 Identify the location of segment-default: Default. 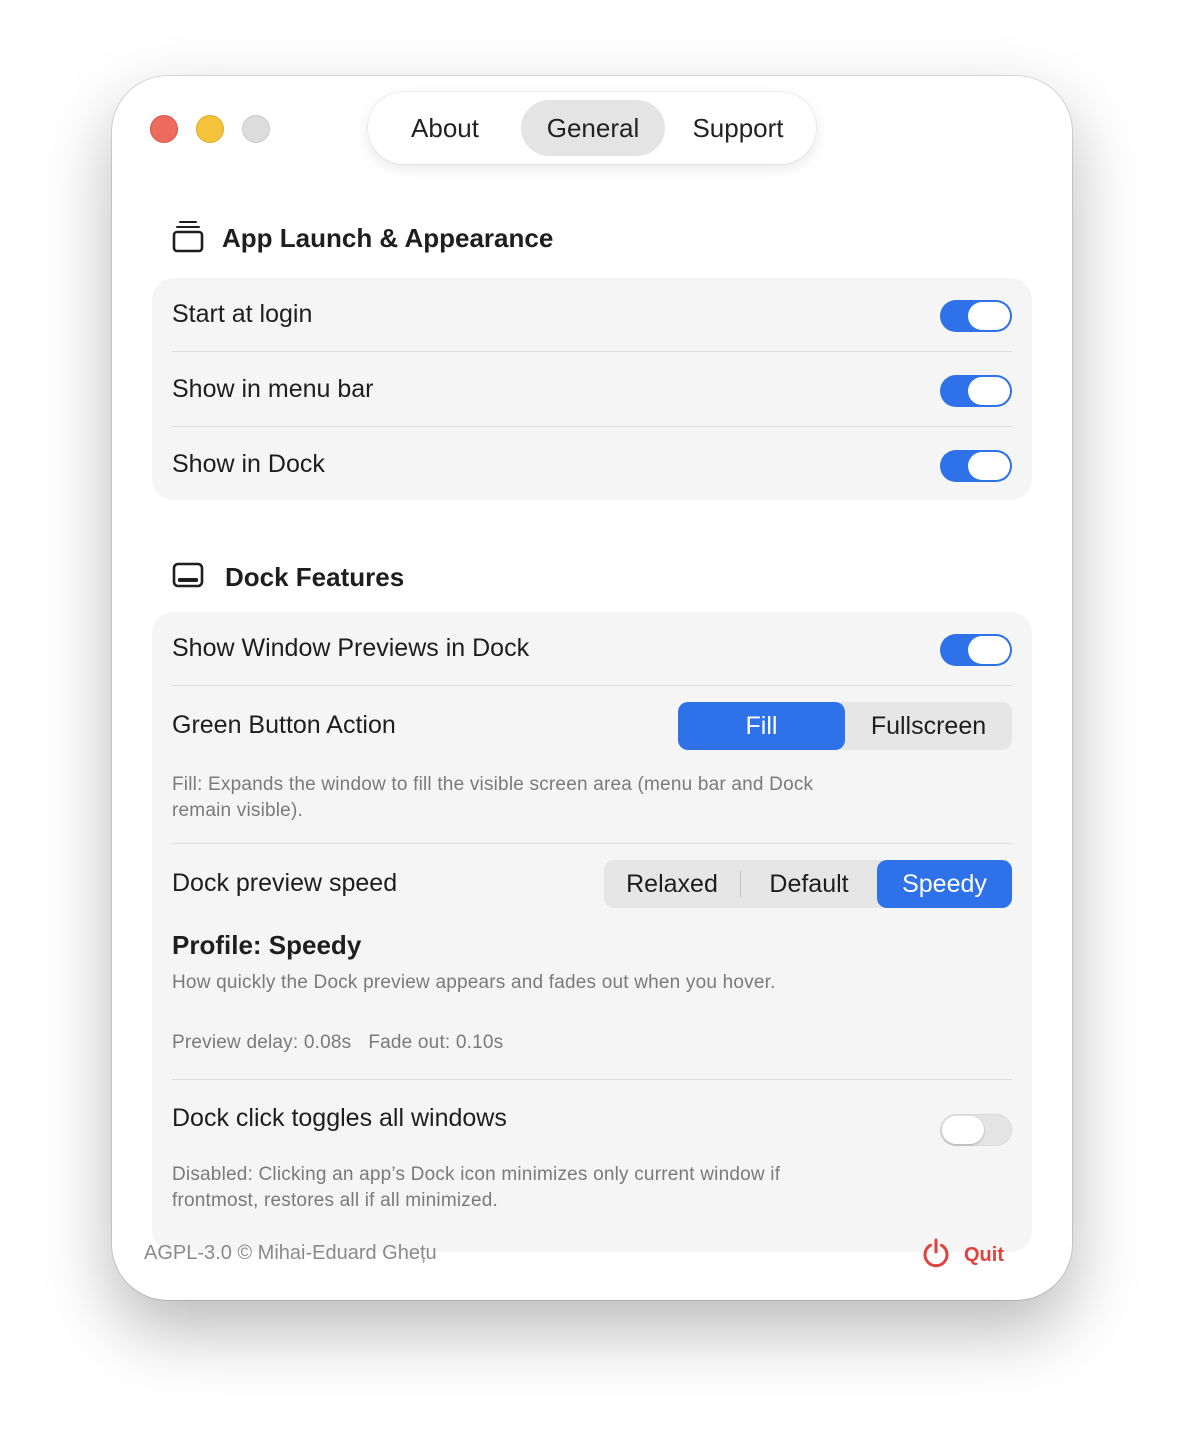
(809, 884).